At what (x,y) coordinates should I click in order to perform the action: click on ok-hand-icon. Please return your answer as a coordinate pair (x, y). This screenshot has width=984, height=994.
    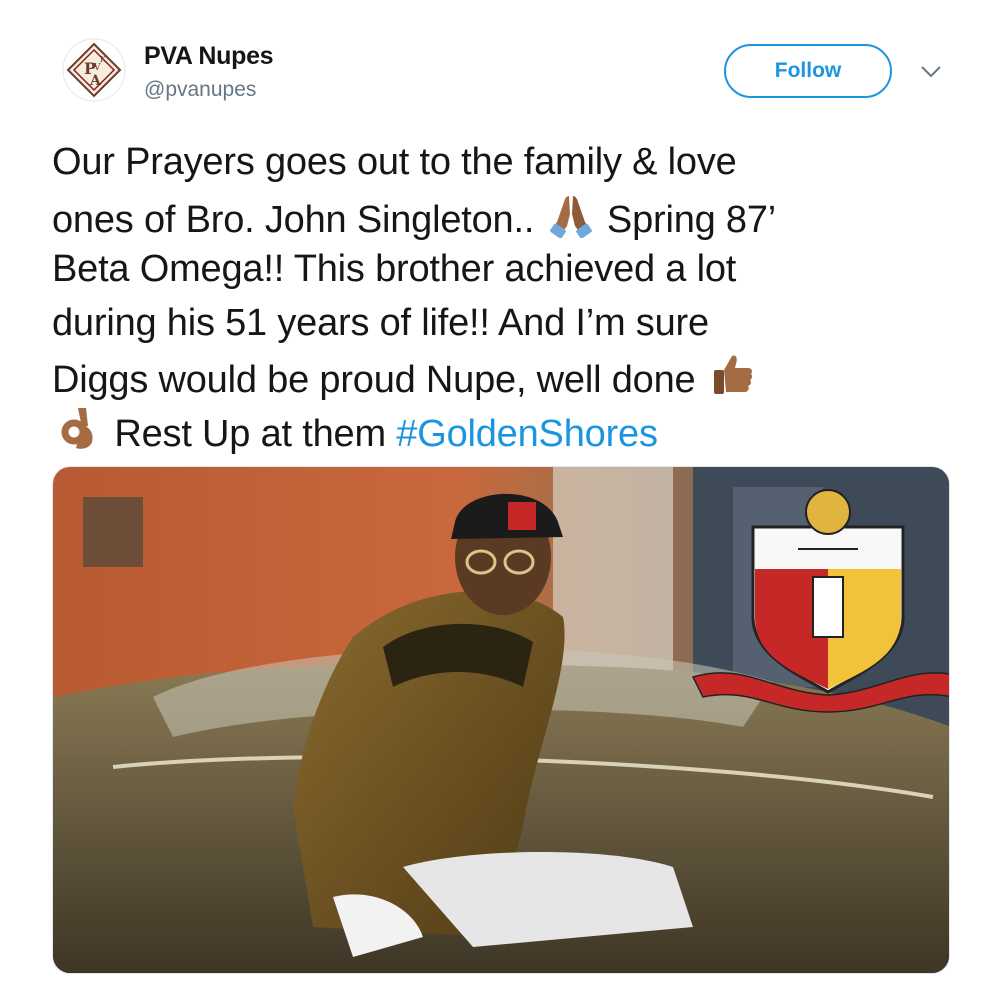
    Looking at the image, I should click on (78, 428).